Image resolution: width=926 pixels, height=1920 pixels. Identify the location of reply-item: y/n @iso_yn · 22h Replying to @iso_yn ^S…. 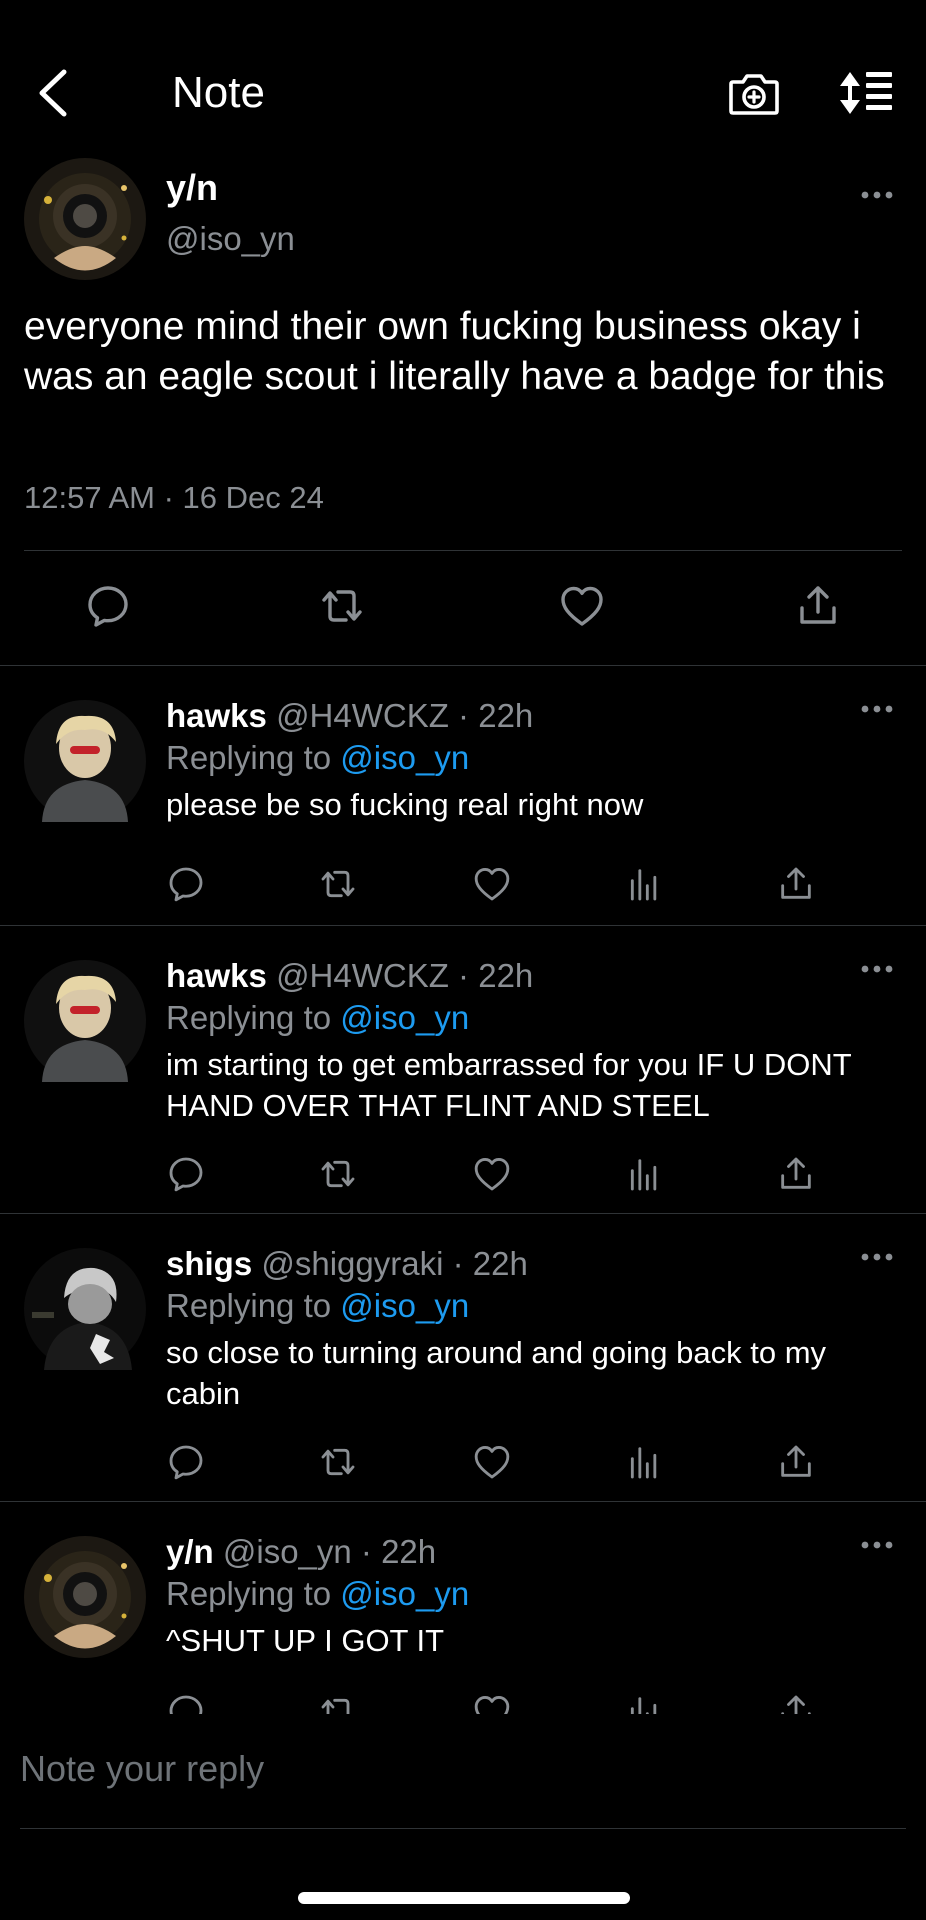
(463, 1608).